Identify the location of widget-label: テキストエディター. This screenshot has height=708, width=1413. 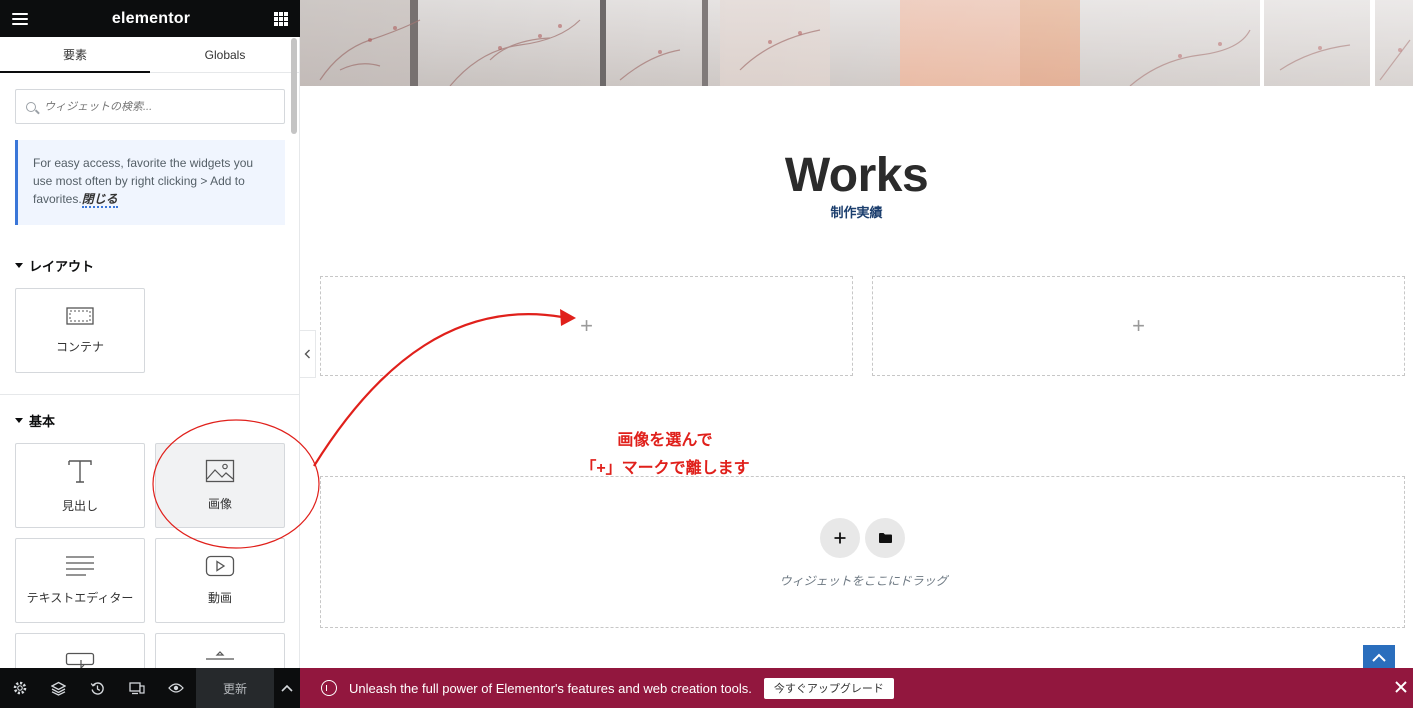
(80, 598).